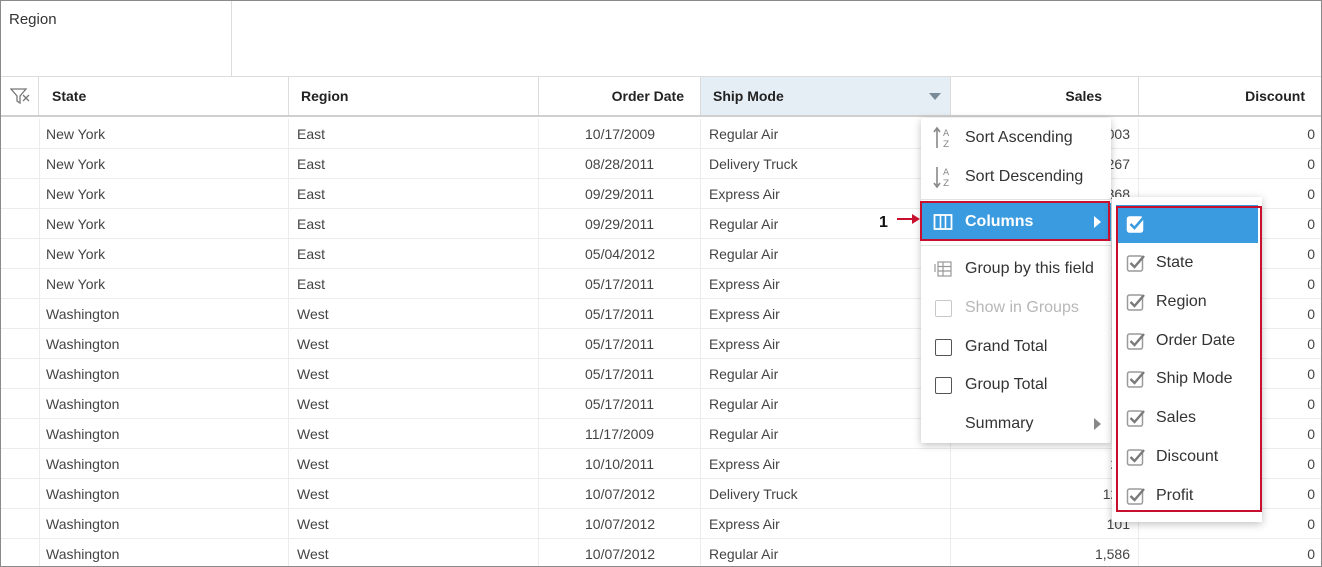 This screenshot has height=567, width=1322. What do you see at coordinates (1175, 262) in the screenshot?
I see `column-toggle-label: State` at bounding box center [1175, 262].